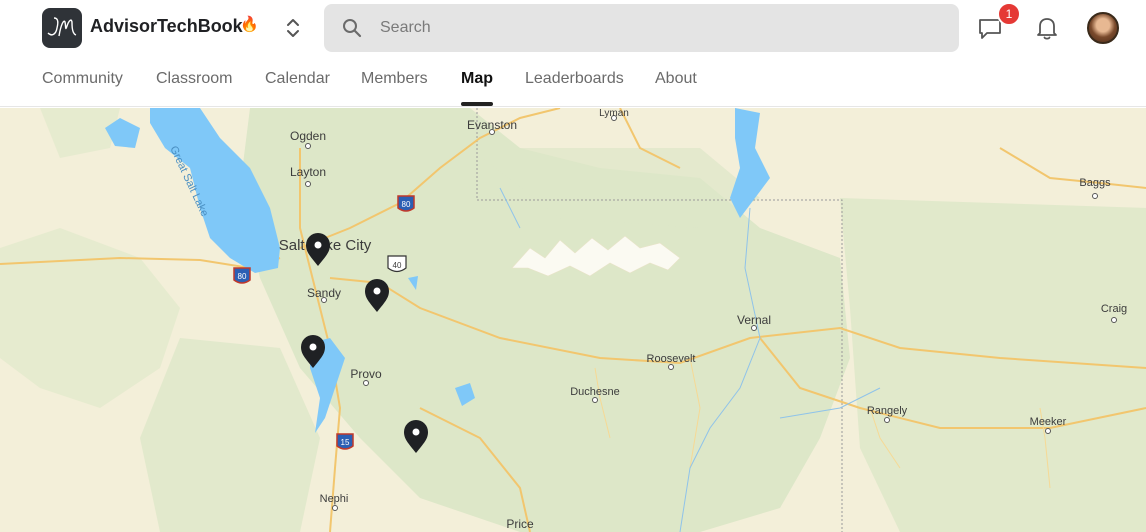  What do you see at coordinates (595, 392) in the screenshot?
I see `city-label-duchesne: Duchesne` at bounding box center [595, 392].